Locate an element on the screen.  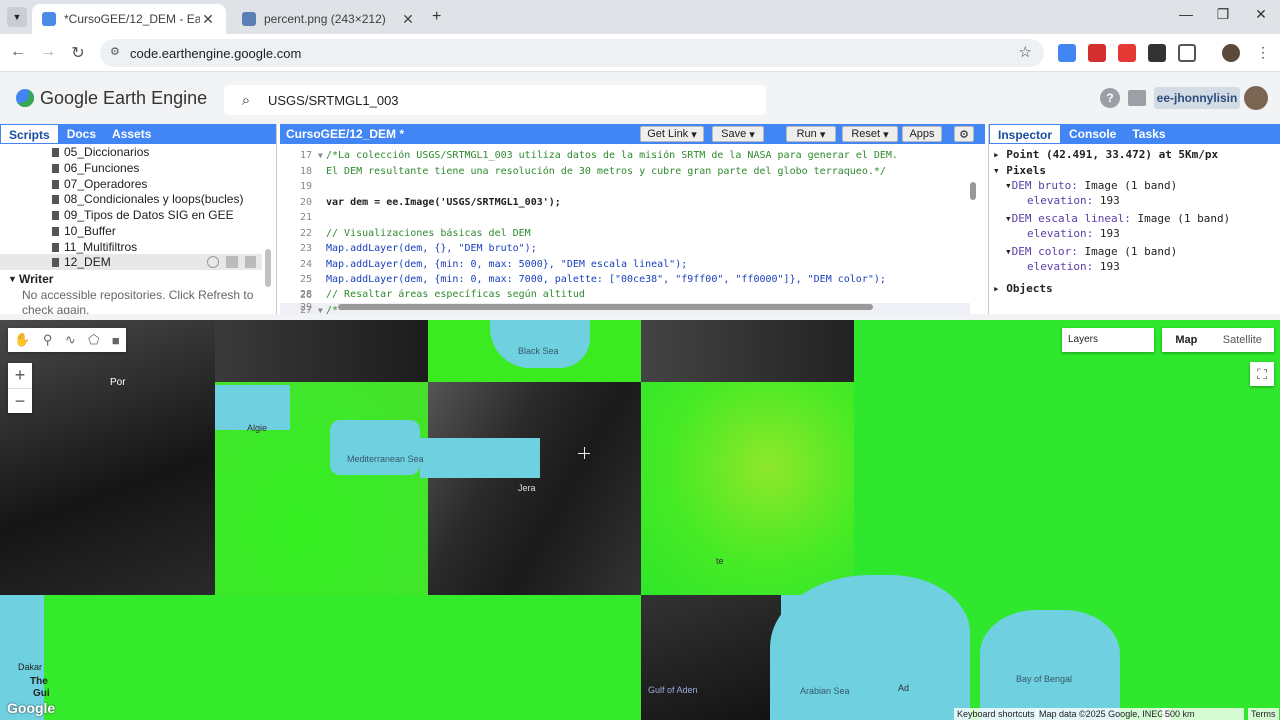
map-type-satellite: Satellite is located at coordinates (1242, 340).